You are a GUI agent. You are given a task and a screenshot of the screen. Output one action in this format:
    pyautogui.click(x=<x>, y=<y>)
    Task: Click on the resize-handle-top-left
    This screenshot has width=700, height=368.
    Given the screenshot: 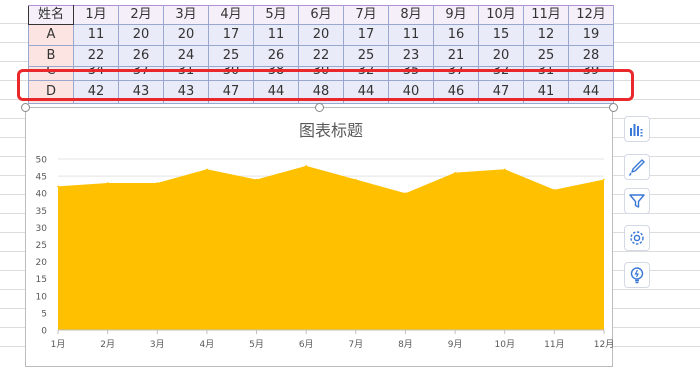 What is the action you would take?
    pyautogui.click(x=25, y=107)
    